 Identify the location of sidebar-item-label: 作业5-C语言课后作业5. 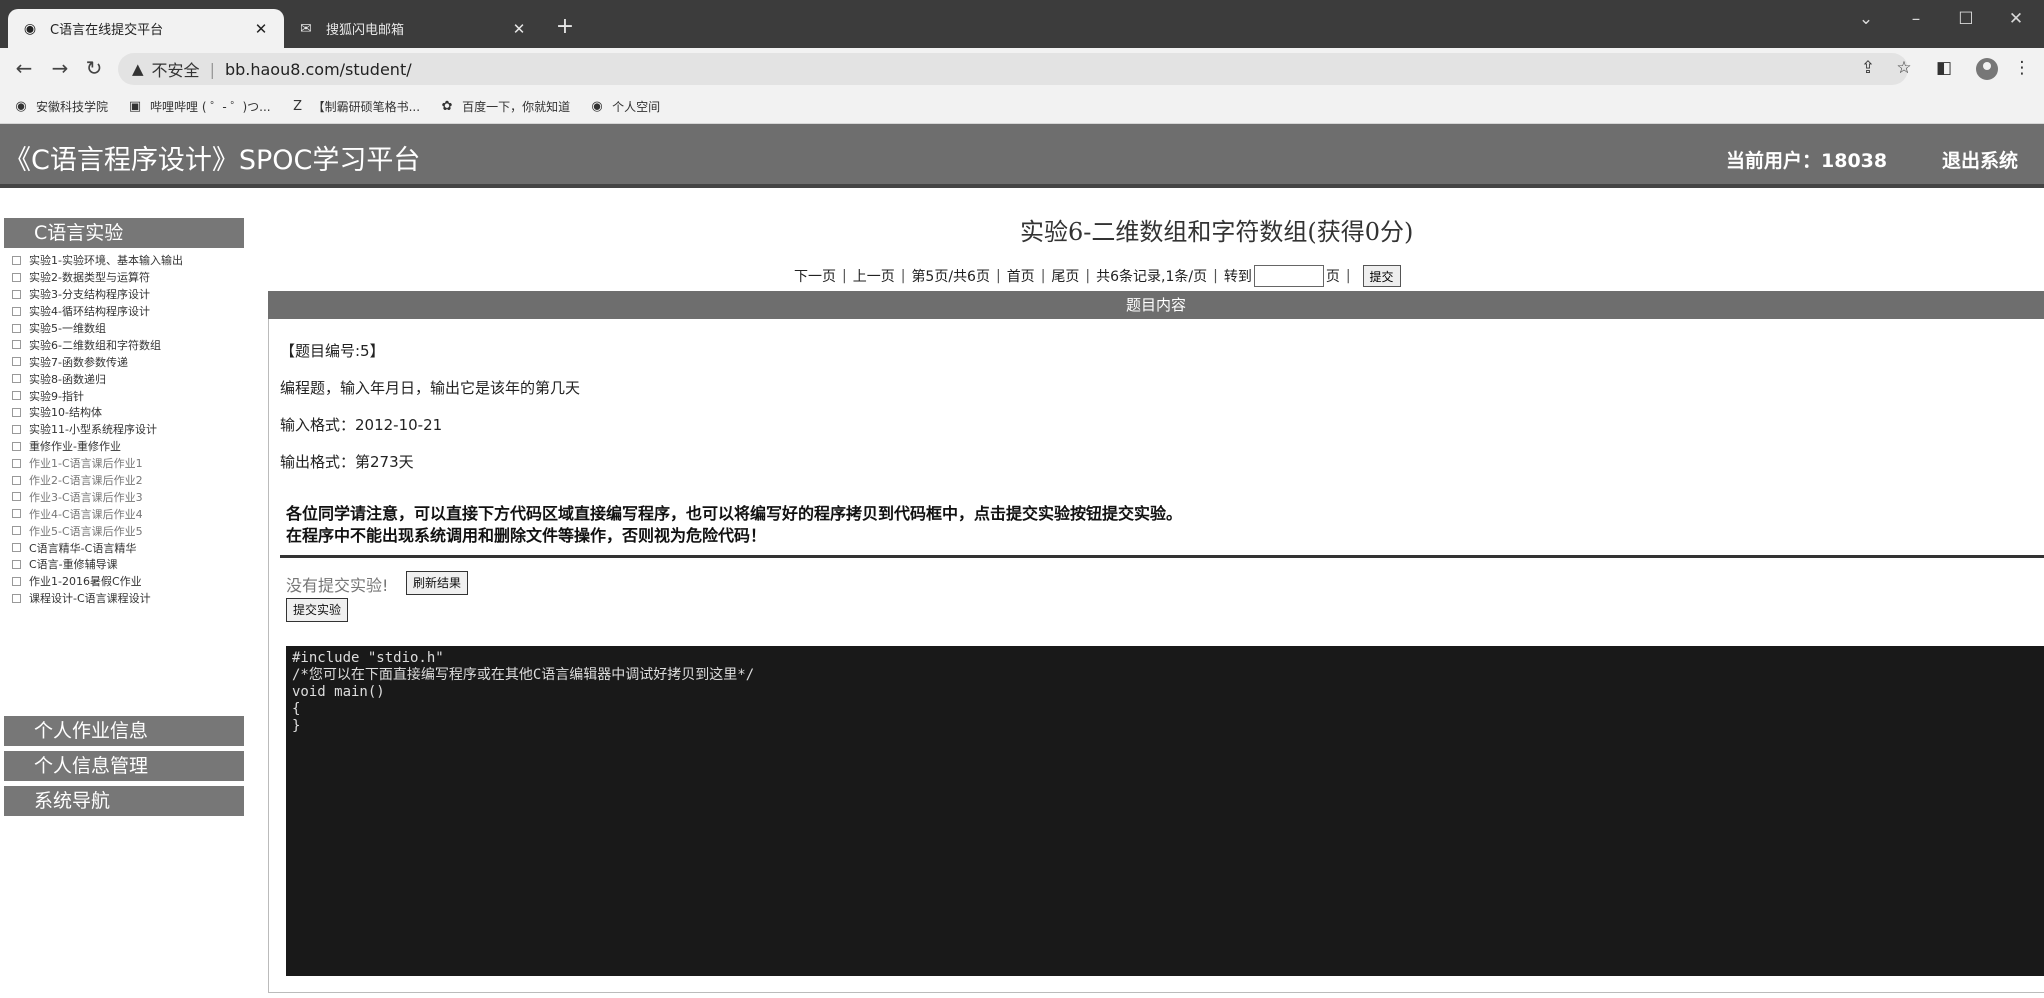
(86, 531).